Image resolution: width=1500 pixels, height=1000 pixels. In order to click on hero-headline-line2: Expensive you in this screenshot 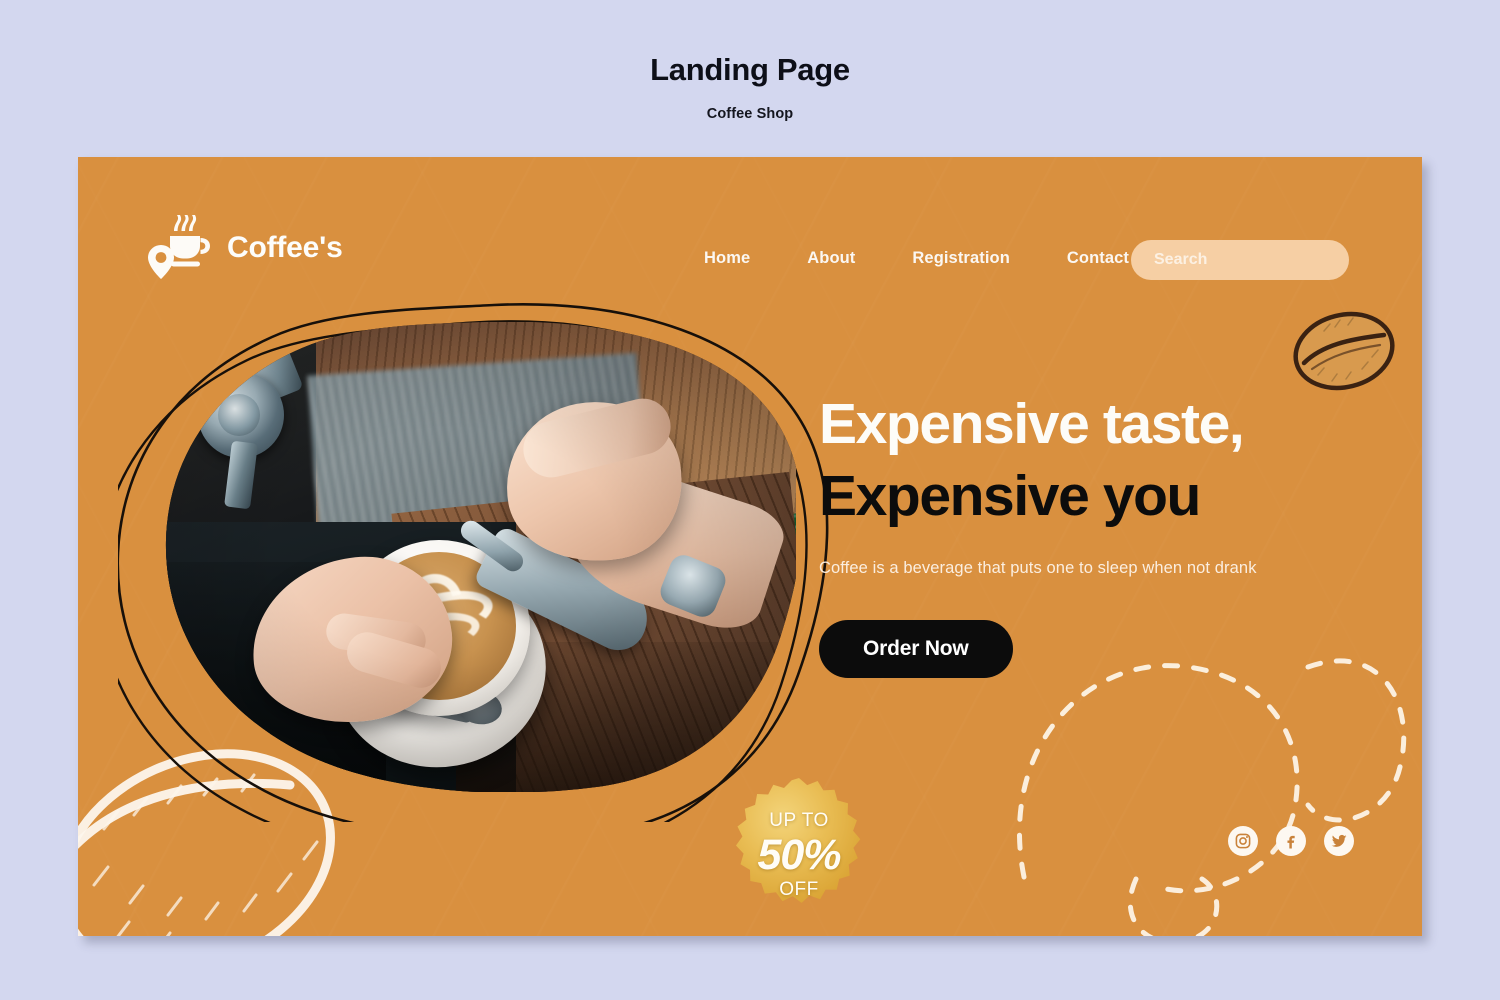, I will do `click(1010, 495)`.